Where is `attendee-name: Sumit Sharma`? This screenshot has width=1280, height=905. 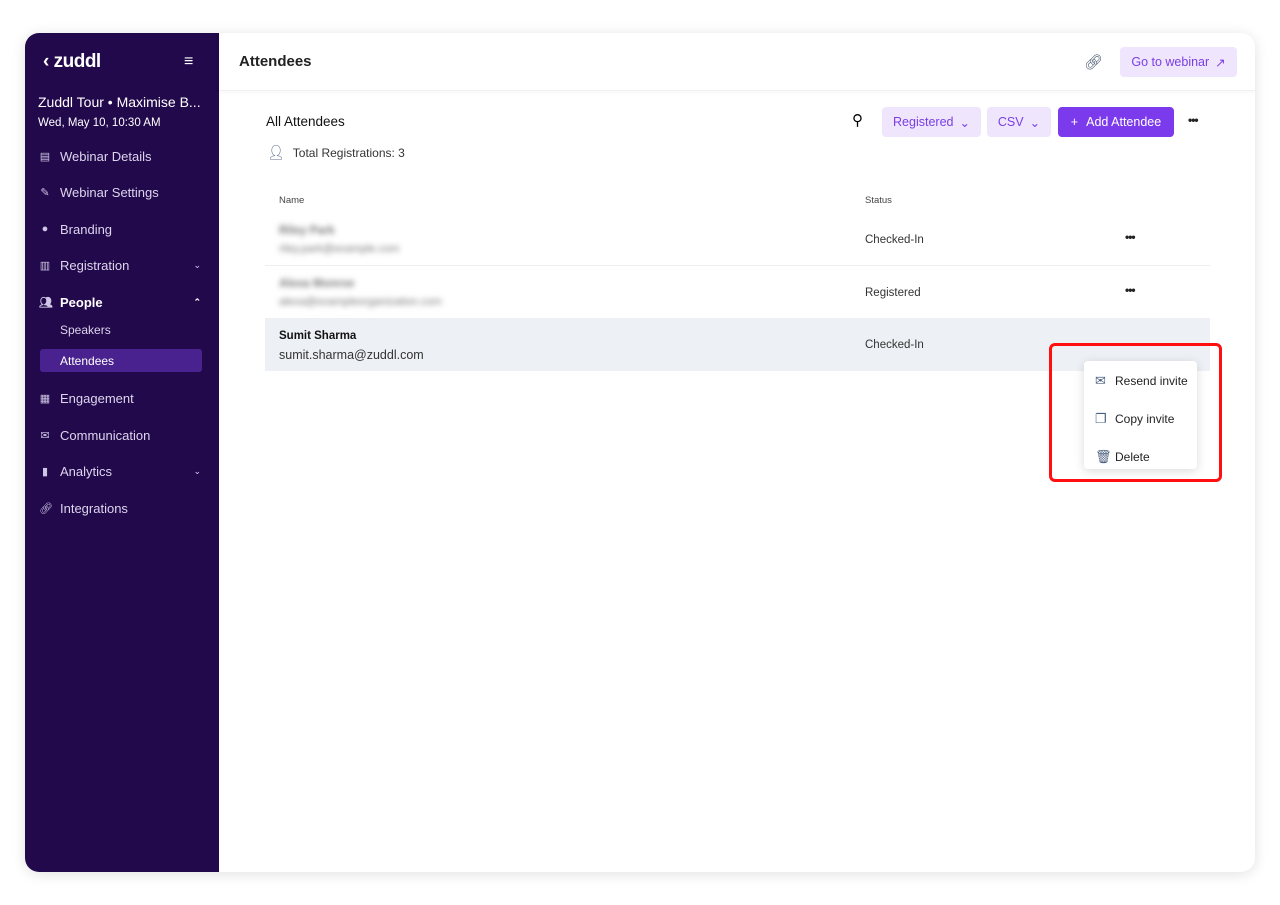 attendee-name: Sumit Sharma is located at coordinates (318, 336).